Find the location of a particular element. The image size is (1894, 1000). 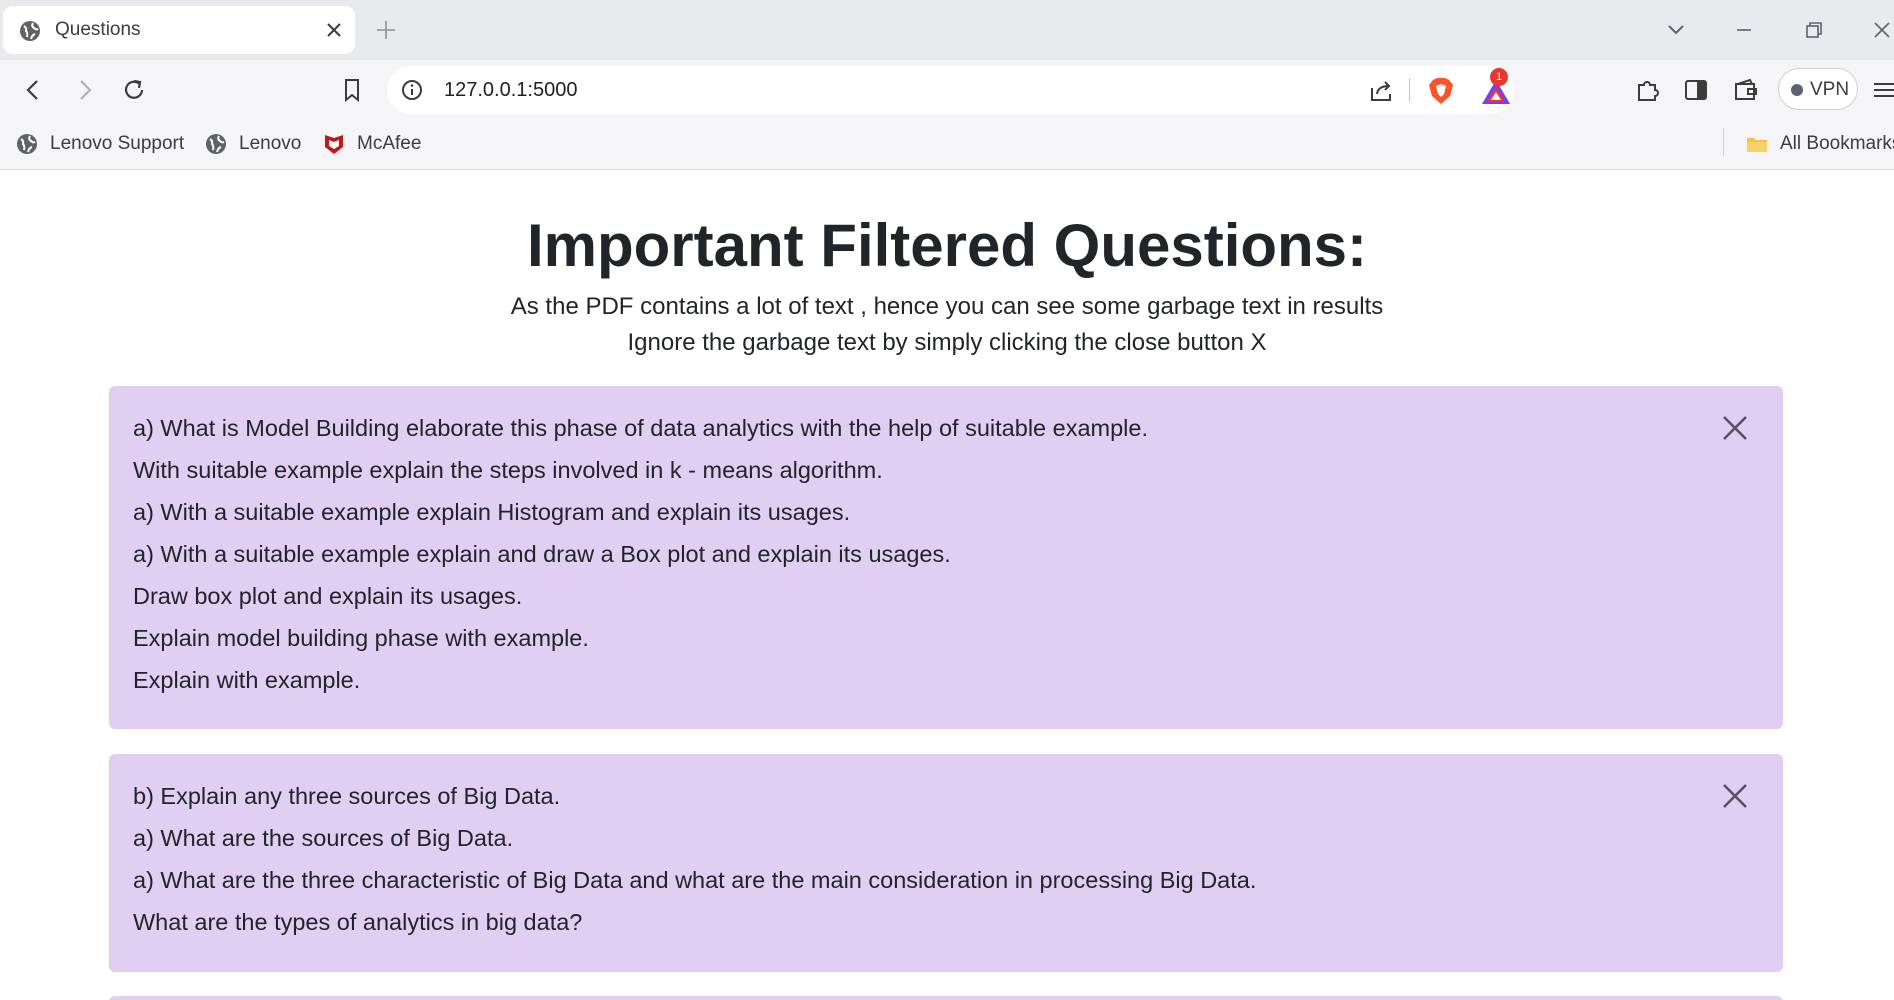

address-bar: 127.0.0.1:5000 1 is located at coordinates (950, 90).